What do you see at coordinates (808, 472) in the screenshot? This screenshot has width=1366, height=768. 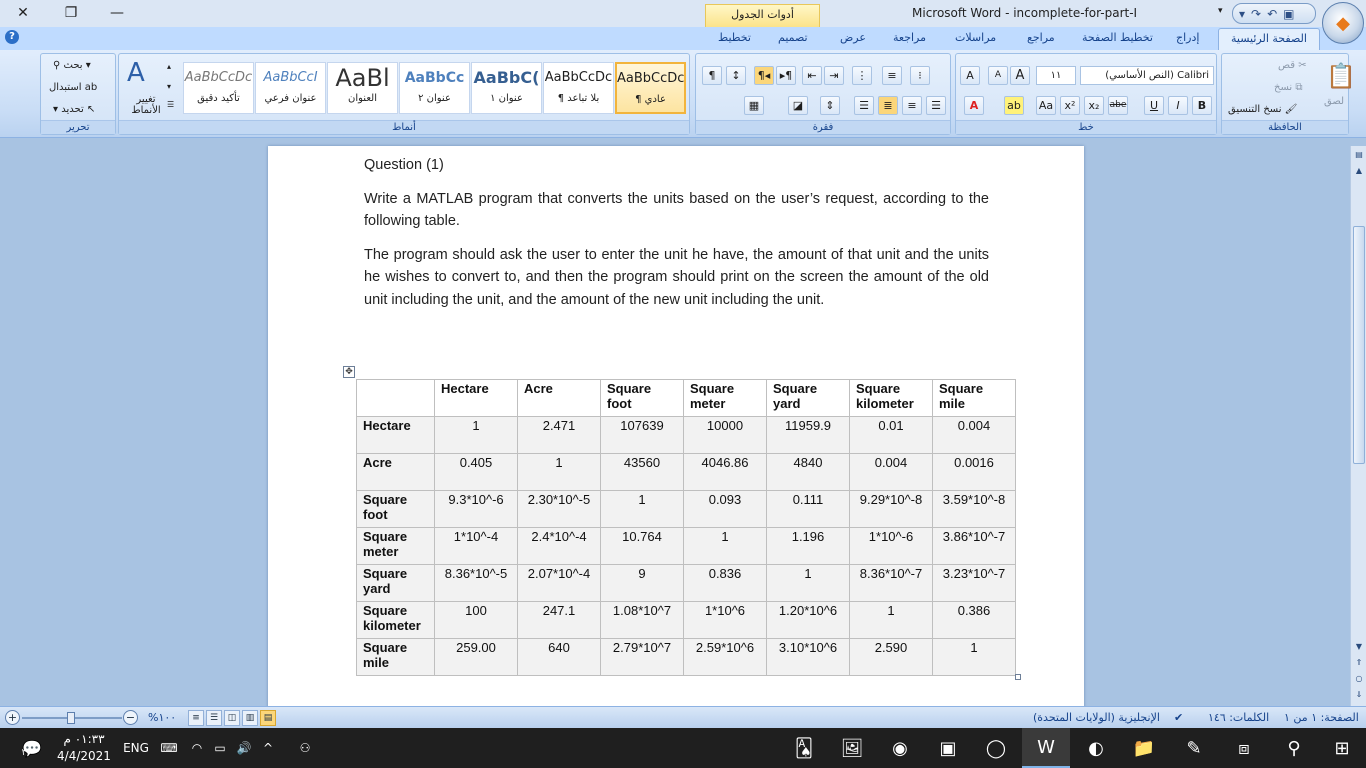 I see `table-cell: 4840` at bounding box center [808, 472].